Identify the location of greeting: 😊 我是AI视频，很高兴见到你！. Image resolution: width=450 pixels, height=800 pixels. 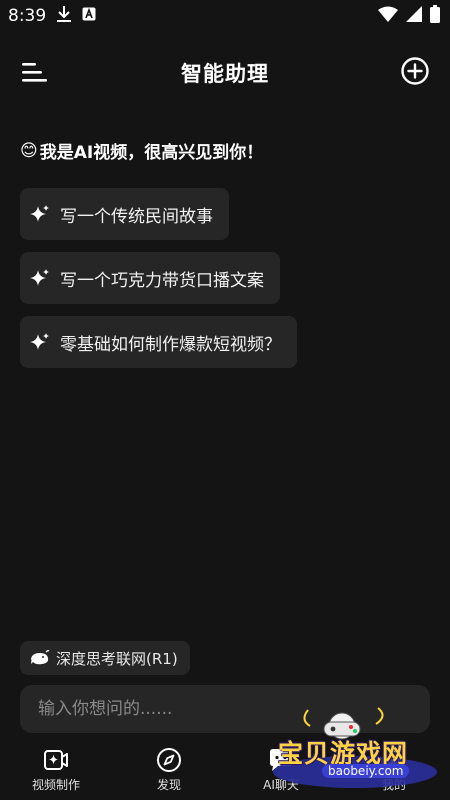
(142, 151).